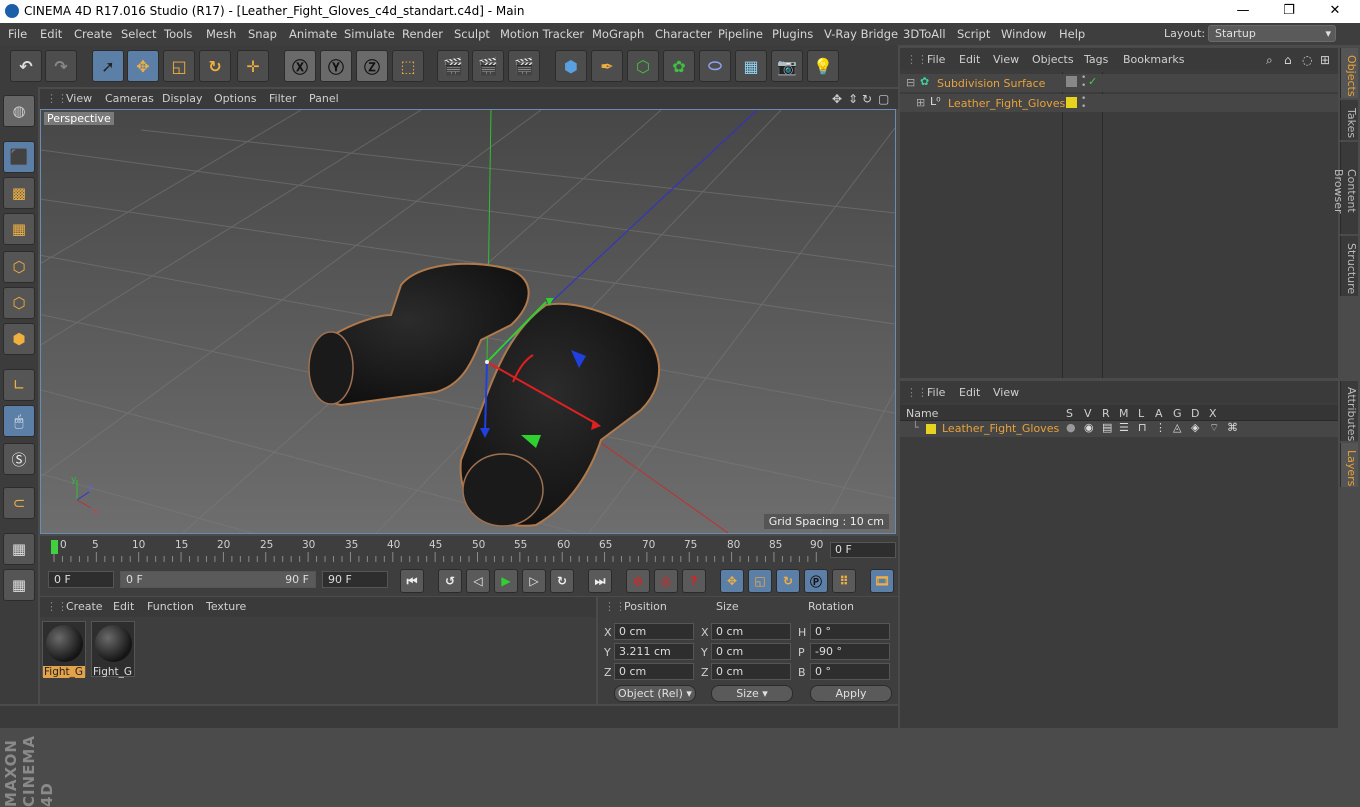  I want to click on camera-button: 📷, so click(787, 66).